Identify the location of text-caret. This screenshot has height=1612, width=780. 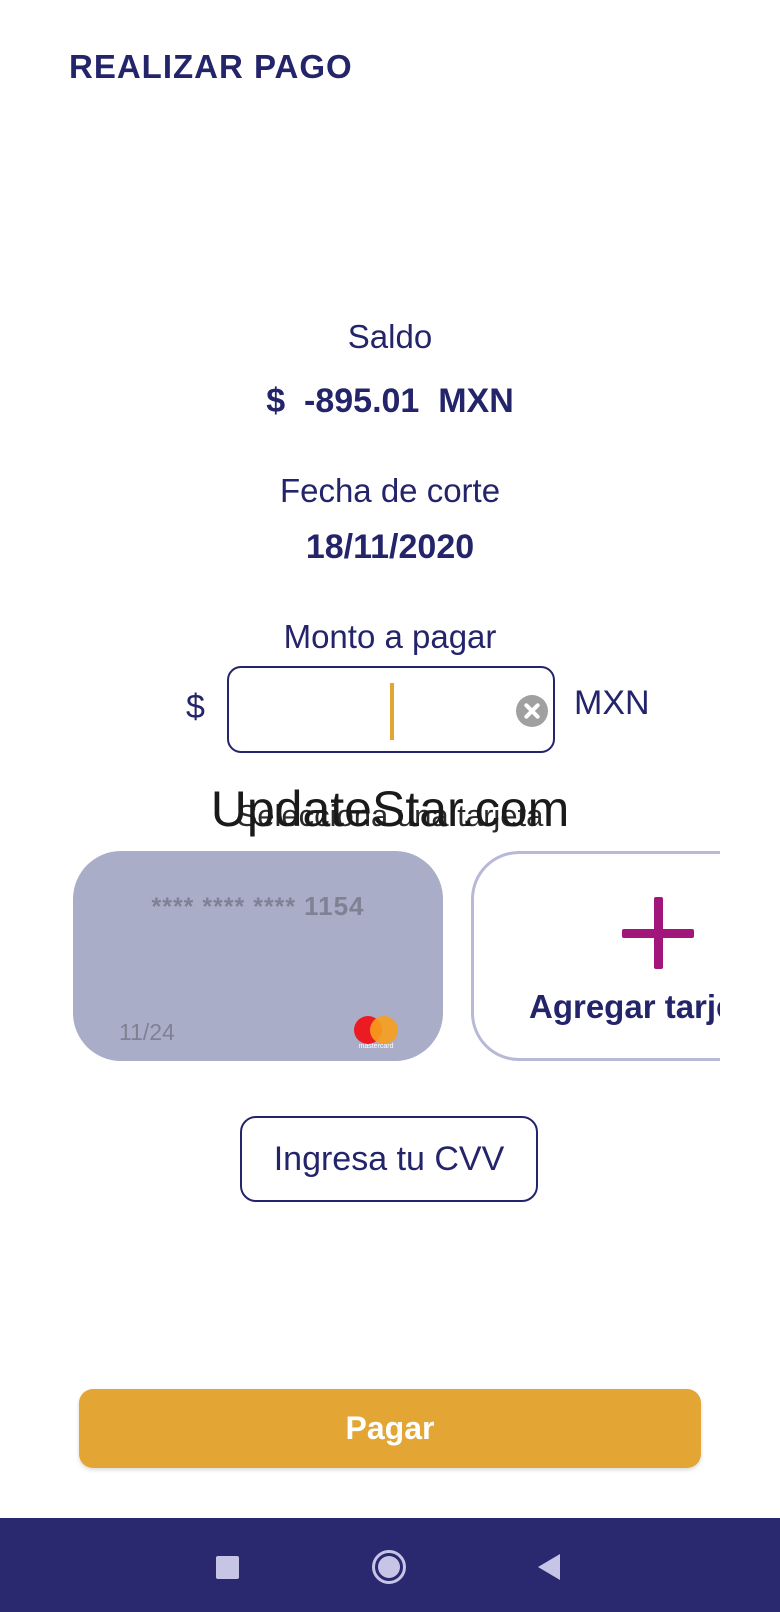
(392, 711).